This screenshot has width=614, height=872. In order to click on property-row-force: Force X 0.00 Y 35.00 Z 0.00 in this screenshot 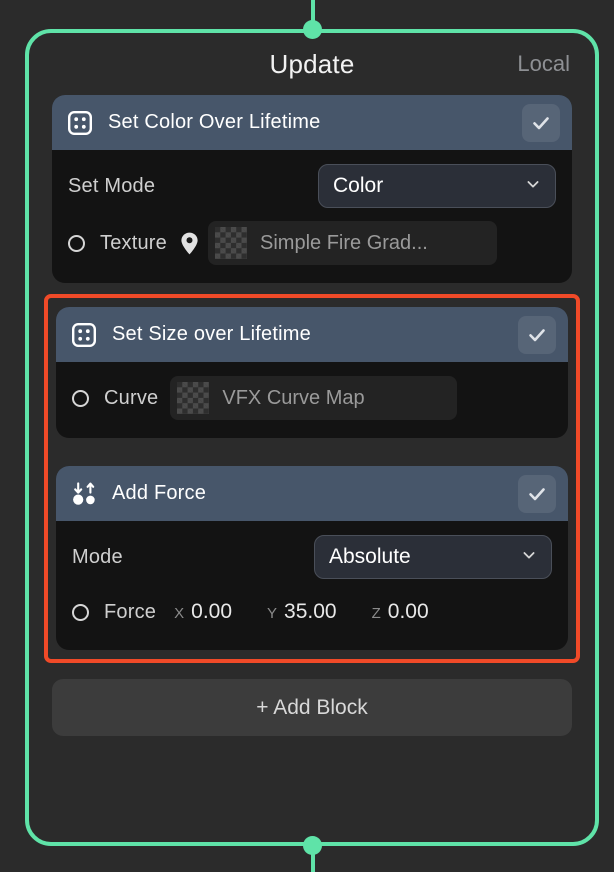, I will do `click(312, 612)`.